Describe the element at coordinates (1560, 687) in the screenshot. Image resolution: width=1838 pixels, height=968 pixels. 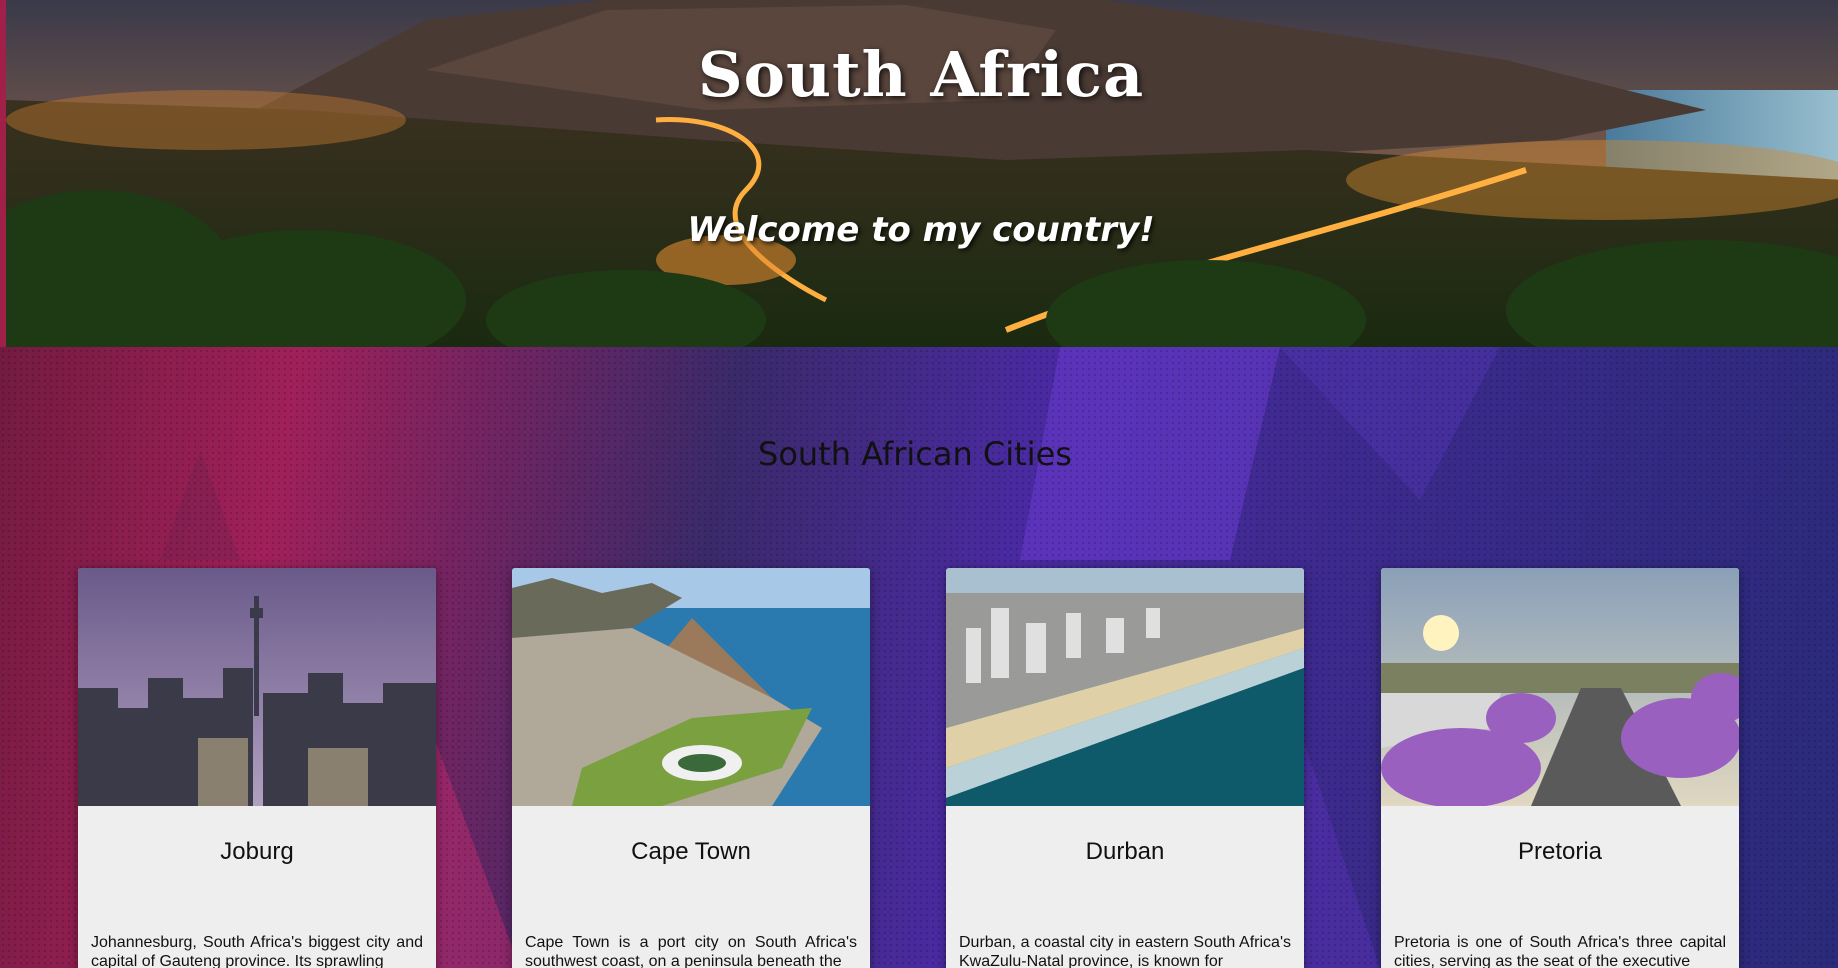
I see `pretoria-photo` at that location.